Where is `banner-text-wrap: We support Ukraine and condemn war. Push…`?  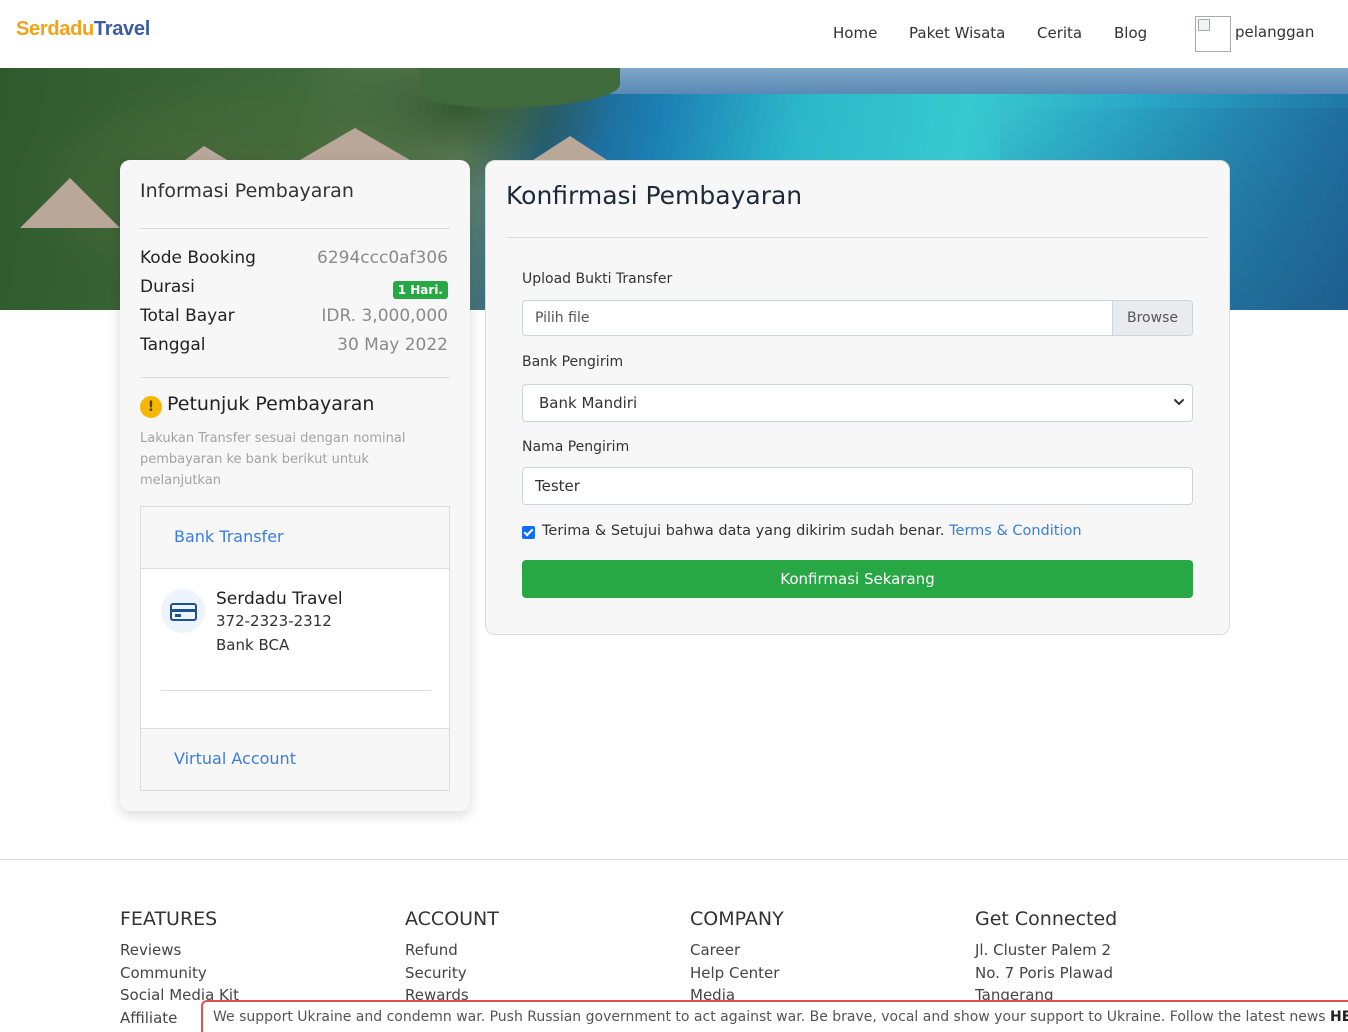
banner-text-wrap: We support Ukraine and condemn war. Push… is located at coordinates (780, 1017).